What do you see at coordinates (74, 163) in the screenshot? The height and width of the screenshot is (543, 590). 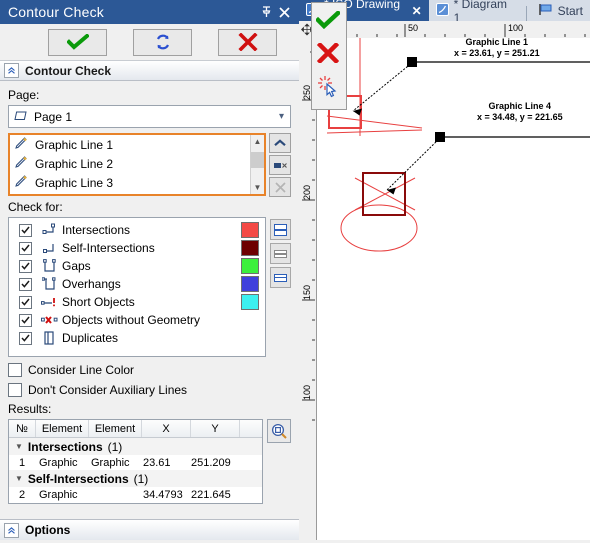 I see `list-item-label: Graphic Line 2` at bounding box center [74, 163].